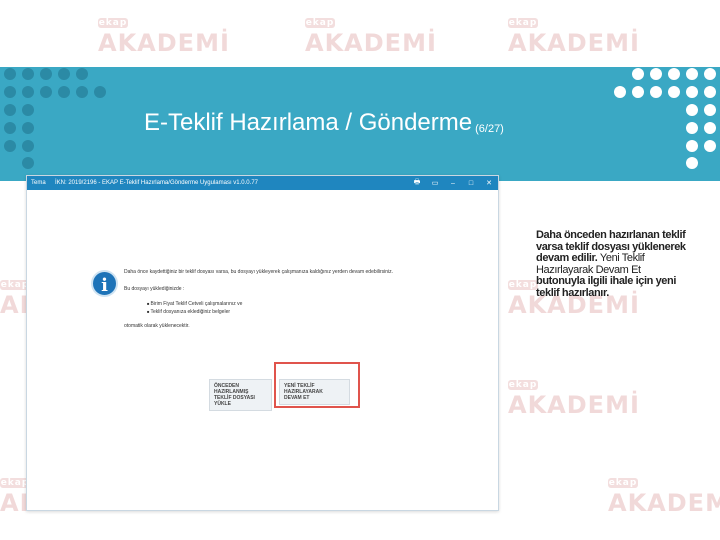  What do you see at coordinates (489, 183) in the screenshot?
I see `close-icon: ✕` at bounding box center [489, 183].